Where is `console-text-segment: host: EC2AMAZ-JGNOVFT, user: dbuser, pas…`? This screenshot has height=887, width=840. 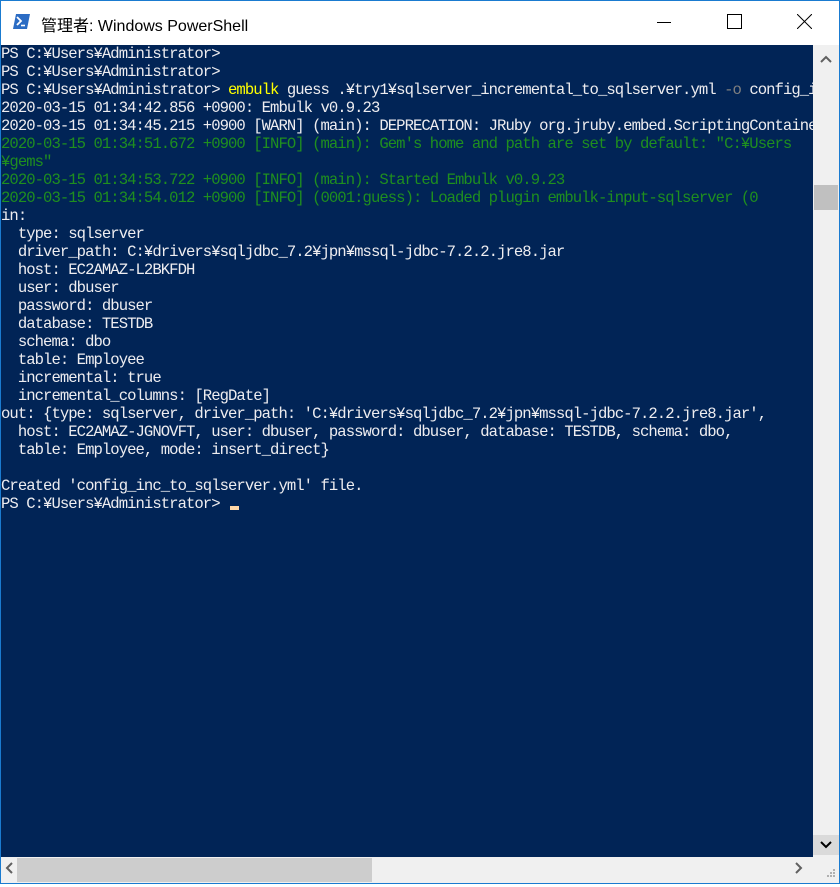 console-text-segment: host: EC2AMAZ-JGNOVFT, user: dbuser, pas… is located at coordinates (367, 432).